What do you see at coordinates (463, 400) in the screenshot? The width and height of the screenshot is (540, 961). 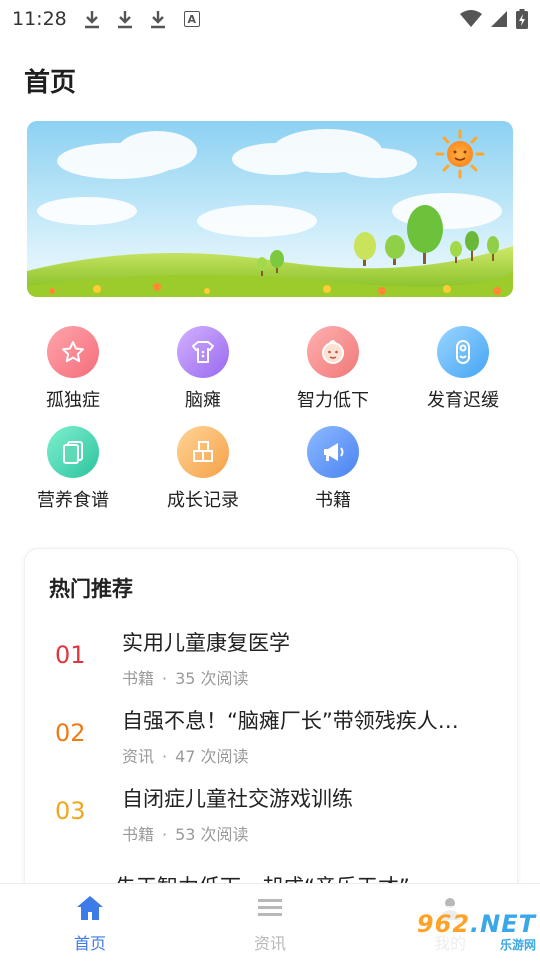 I see `category-label: 发育迟缓` at bounding box center [463, 400].